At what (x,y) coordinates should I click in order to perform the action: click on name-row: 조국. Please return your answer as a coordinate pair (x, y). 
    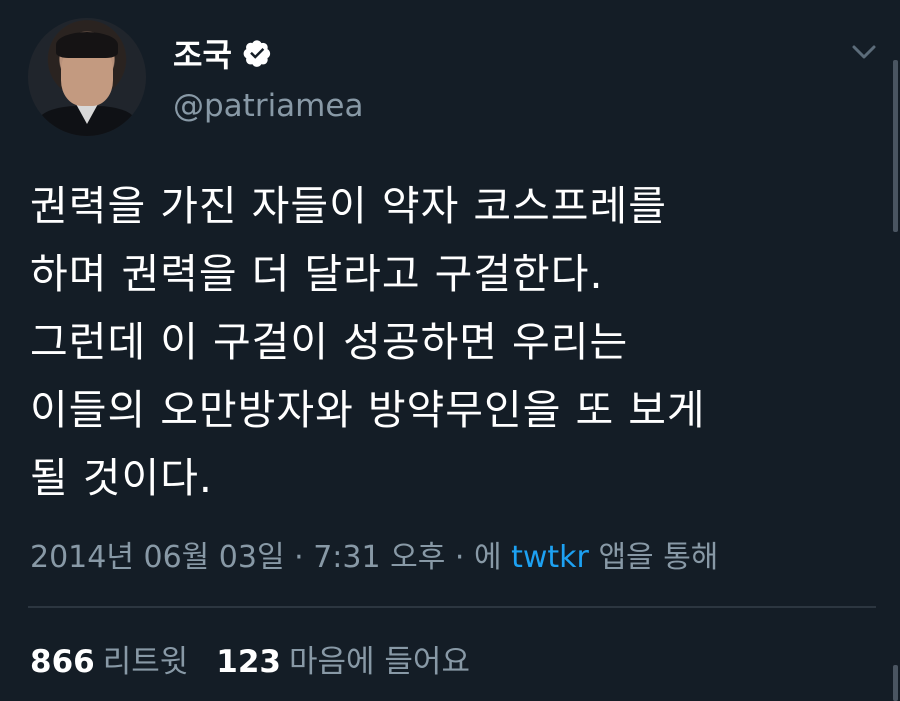
    Looking at the image, I should click on (222, 53).